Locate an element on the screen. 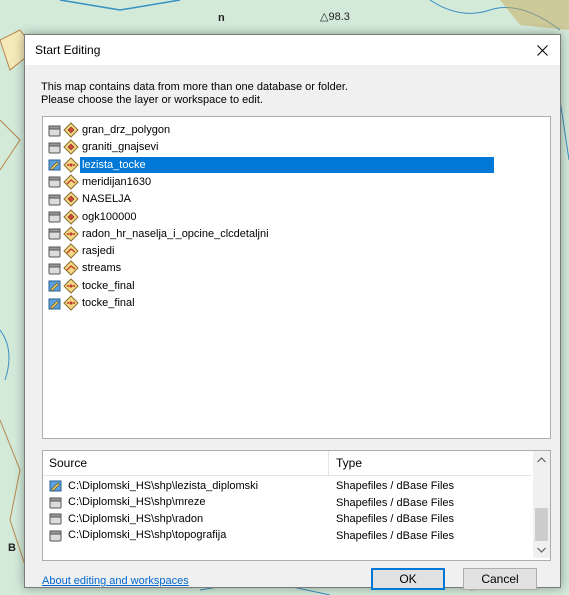  source-cell: C:\Diplomski_HS\shp\lezista_diplomski is located at coordinates (153, 485).